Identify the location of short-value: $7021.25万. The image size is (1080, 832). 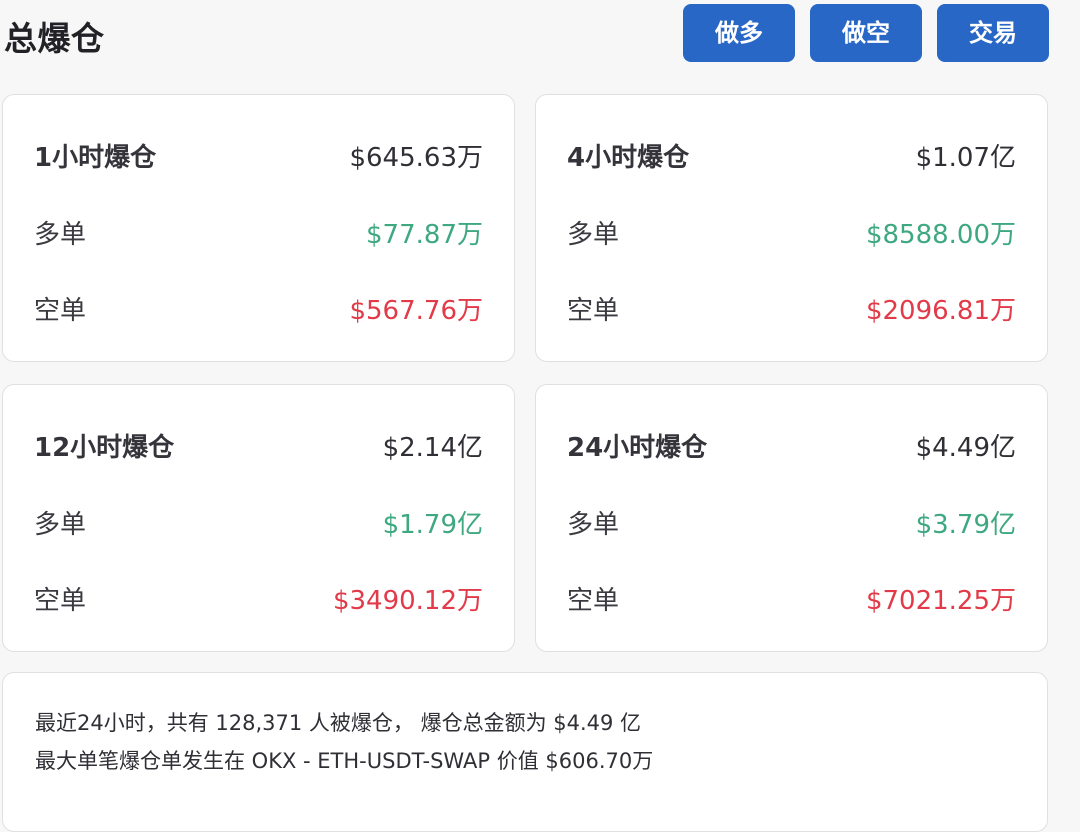
(940, 601).